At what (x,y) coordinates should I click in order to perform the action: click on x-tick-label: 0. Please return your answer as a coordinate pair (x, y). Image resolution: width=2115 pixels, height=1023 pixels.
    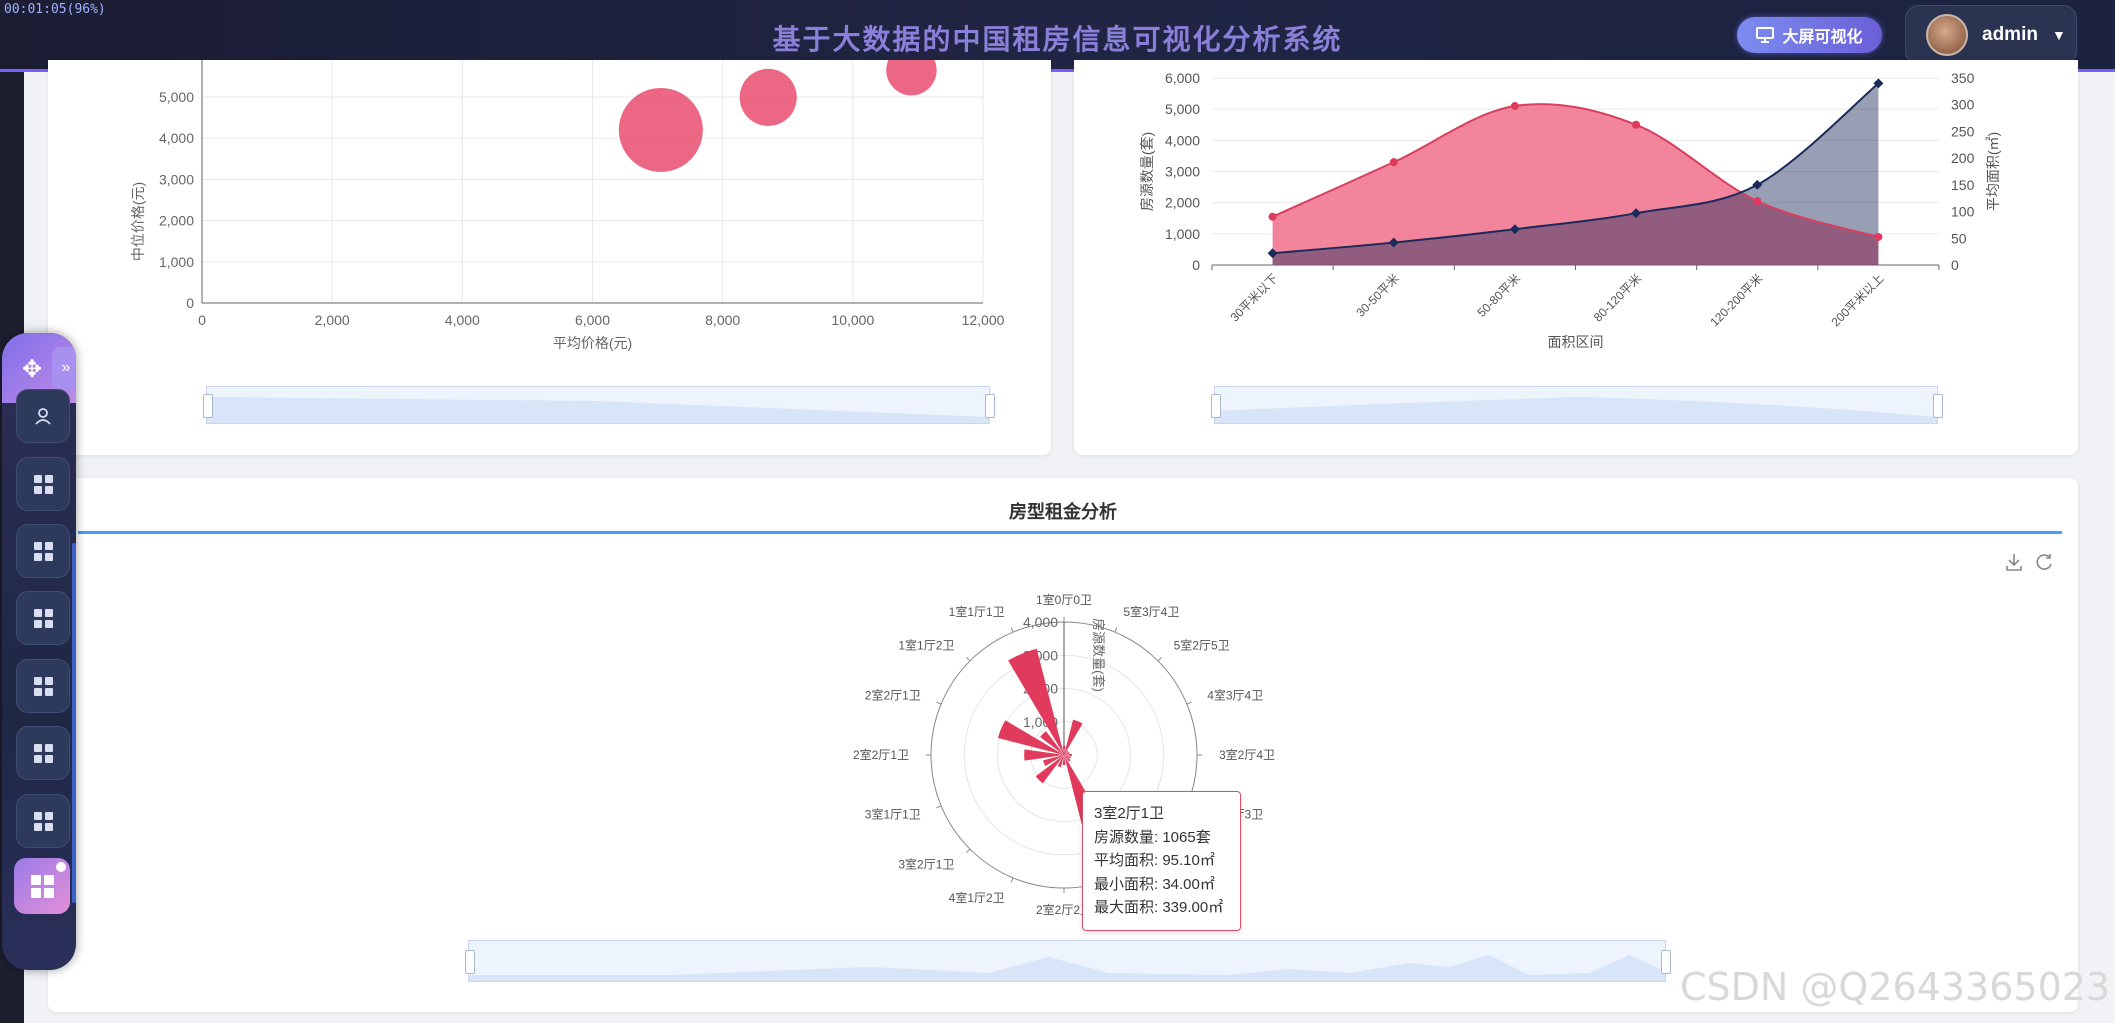
    Looking at the image, I should click on (202, 320).